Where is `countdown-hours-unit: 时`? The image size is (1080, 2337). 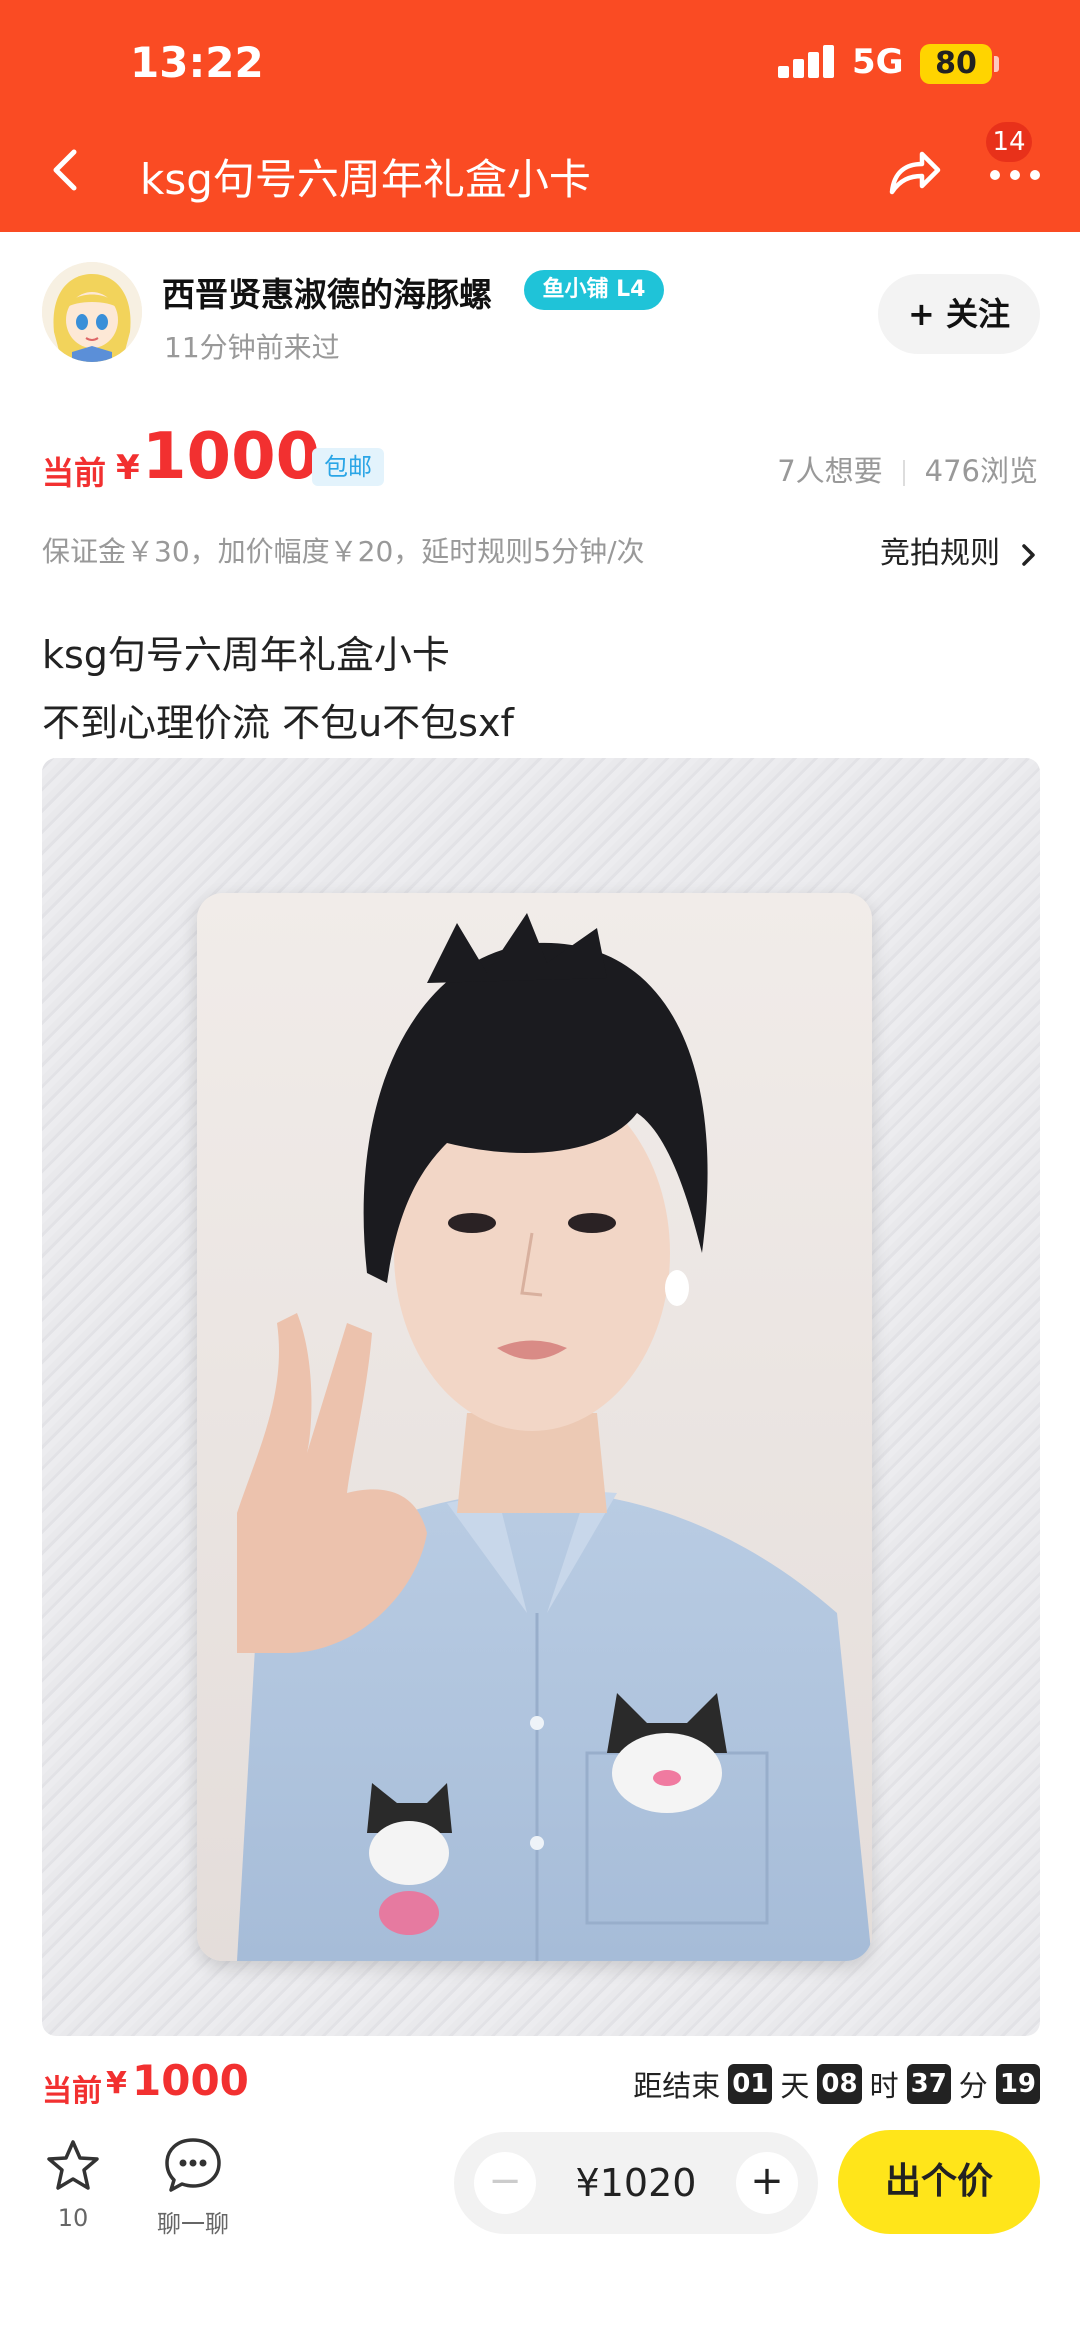
countdown-hours-unit: 时 is located at coordinates (884, 2086).